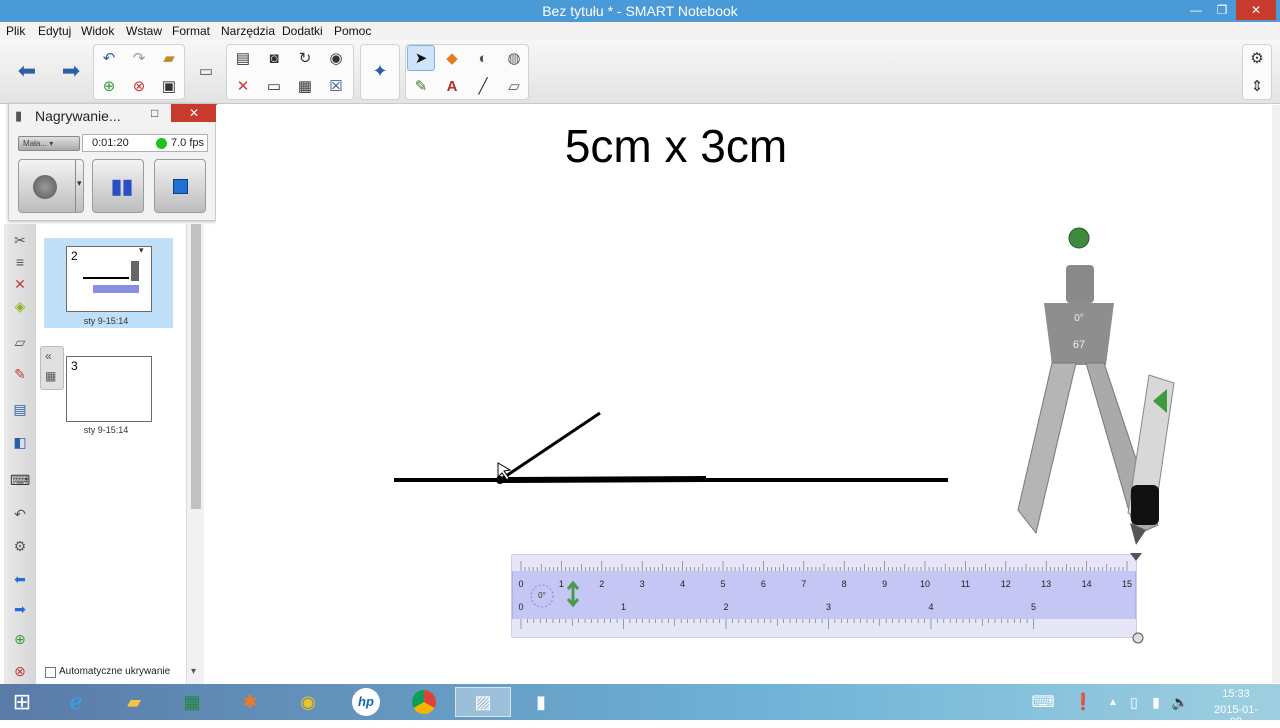  Describe the element at coordinates (1236, 716) in the screenshot. I see `clock-date: 2015-01-09` at that location.